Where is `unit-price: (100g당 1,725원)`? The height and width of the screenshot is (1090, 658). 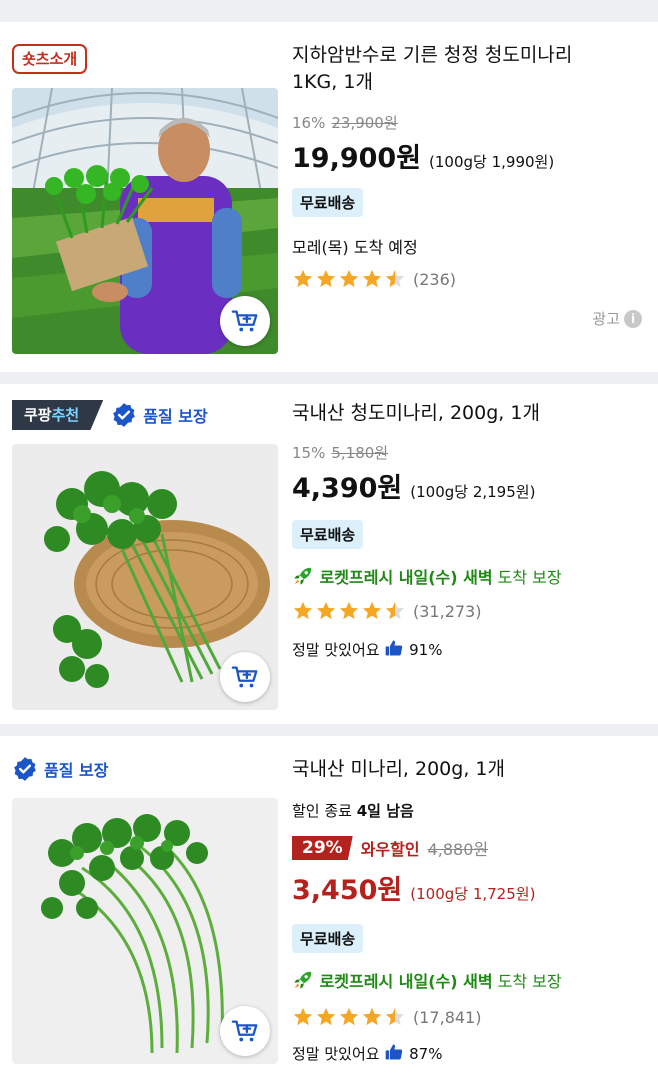
unit-price: (100g당 1,725원) is located at coordinates (473, 894).